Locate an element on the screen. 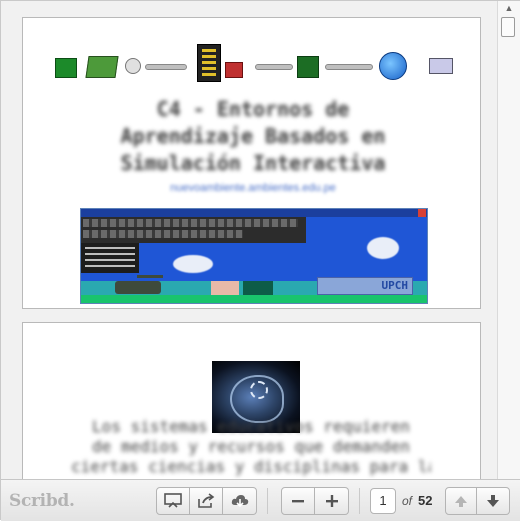  server-rack-lights-icon is located at coordinates (209, 63).